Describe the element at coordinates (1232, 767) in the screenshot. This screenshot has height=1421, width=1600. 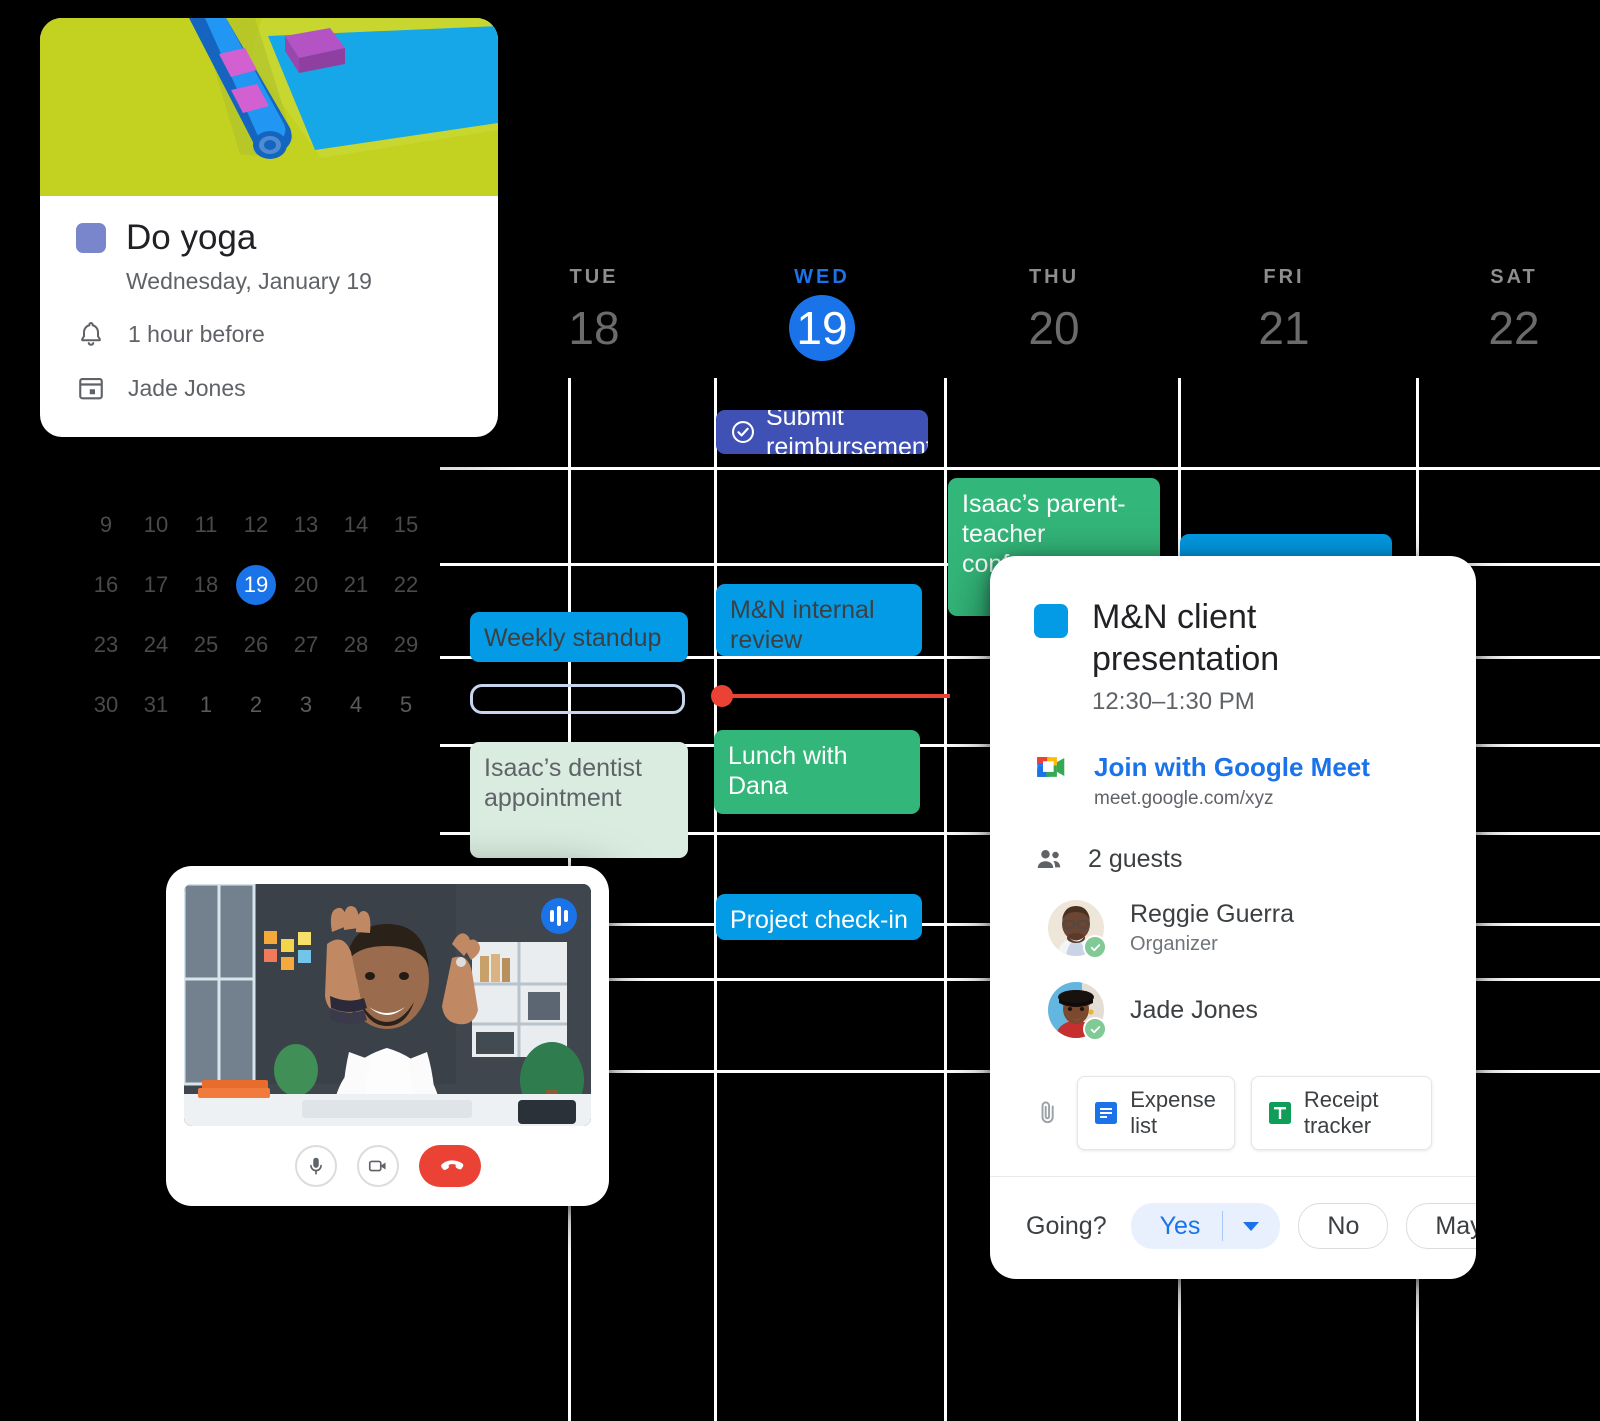
I see `join-meet-link: Join with Google Meet` at that location.